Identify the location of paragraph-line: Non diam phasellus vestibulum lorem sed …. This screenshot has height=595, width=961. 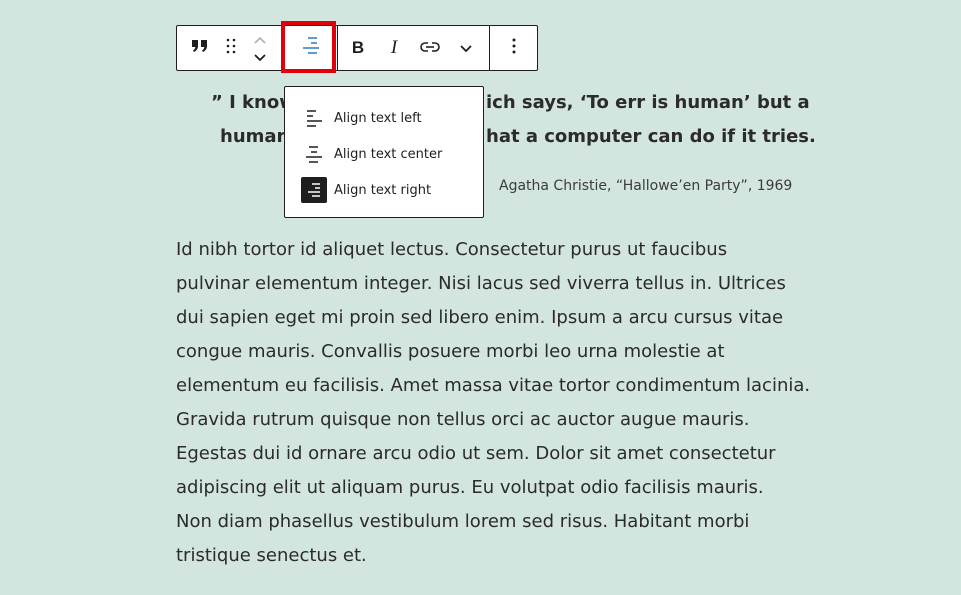
(463, 521).